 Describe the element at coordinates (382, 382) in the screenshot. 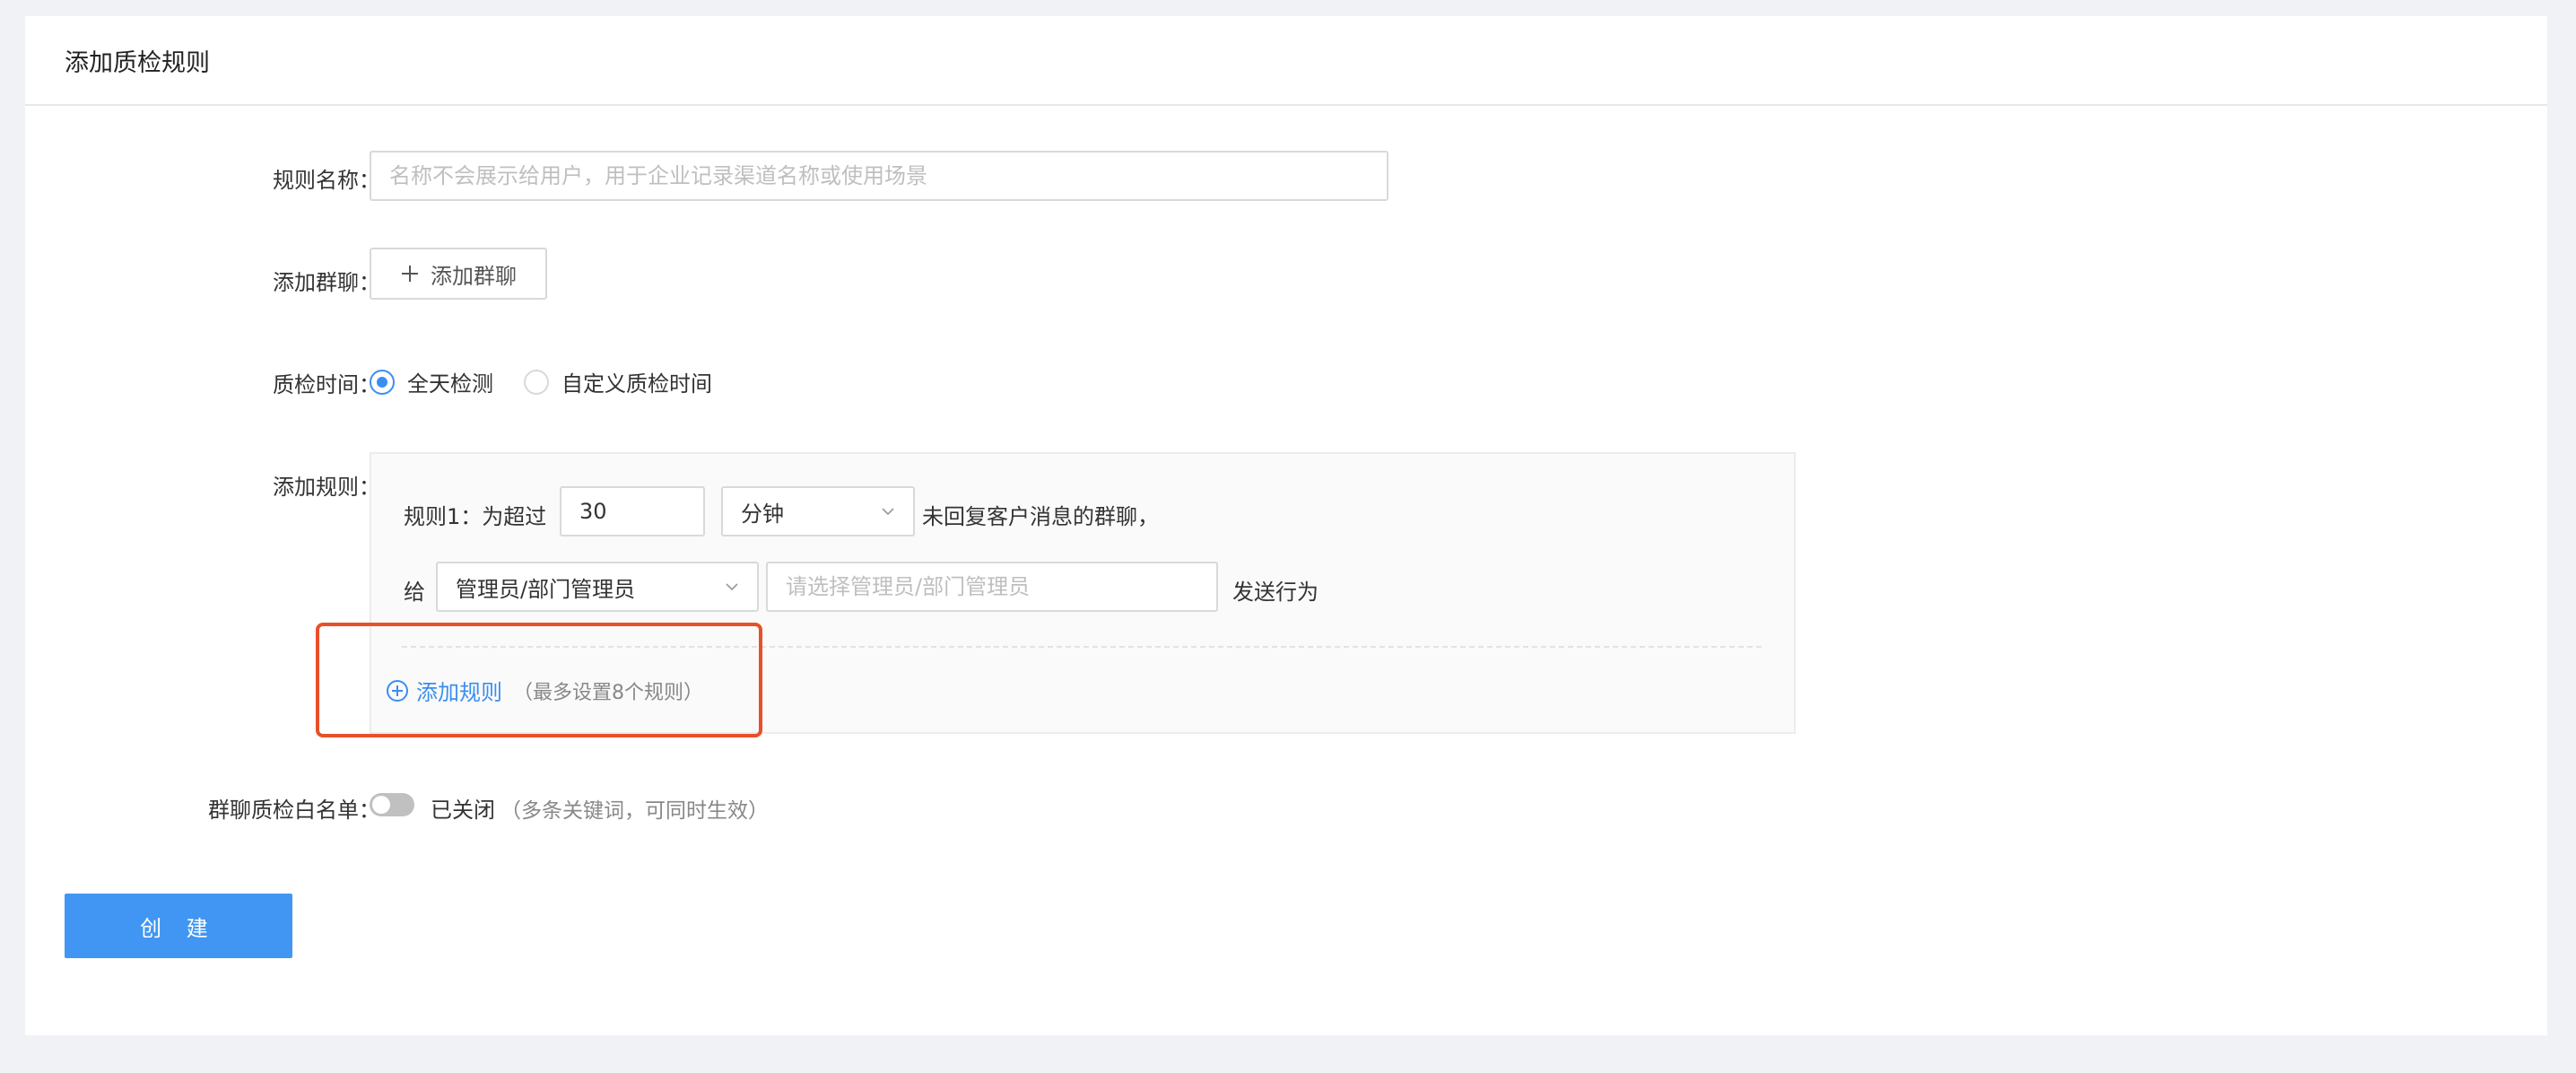

I see `radio-all-day-dot` at that location.